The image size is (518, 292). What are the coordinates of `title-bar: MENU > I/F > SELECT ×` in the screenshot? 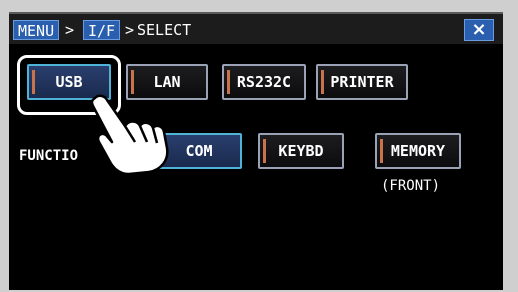 It's located at (256, 29).